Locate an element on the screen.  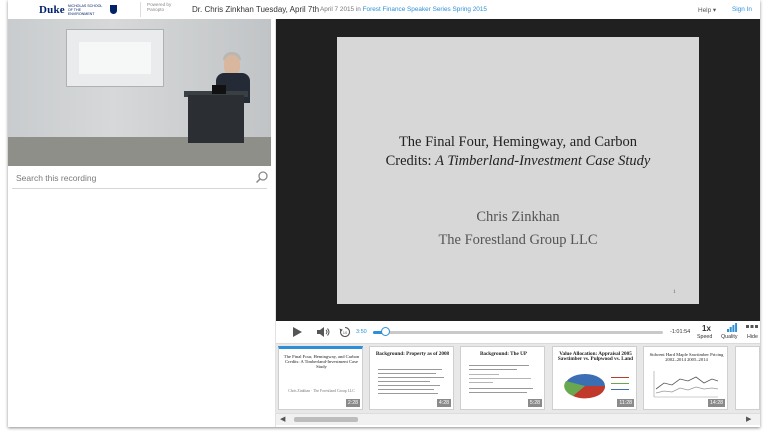
presenter is located at coordinates (232, 65).